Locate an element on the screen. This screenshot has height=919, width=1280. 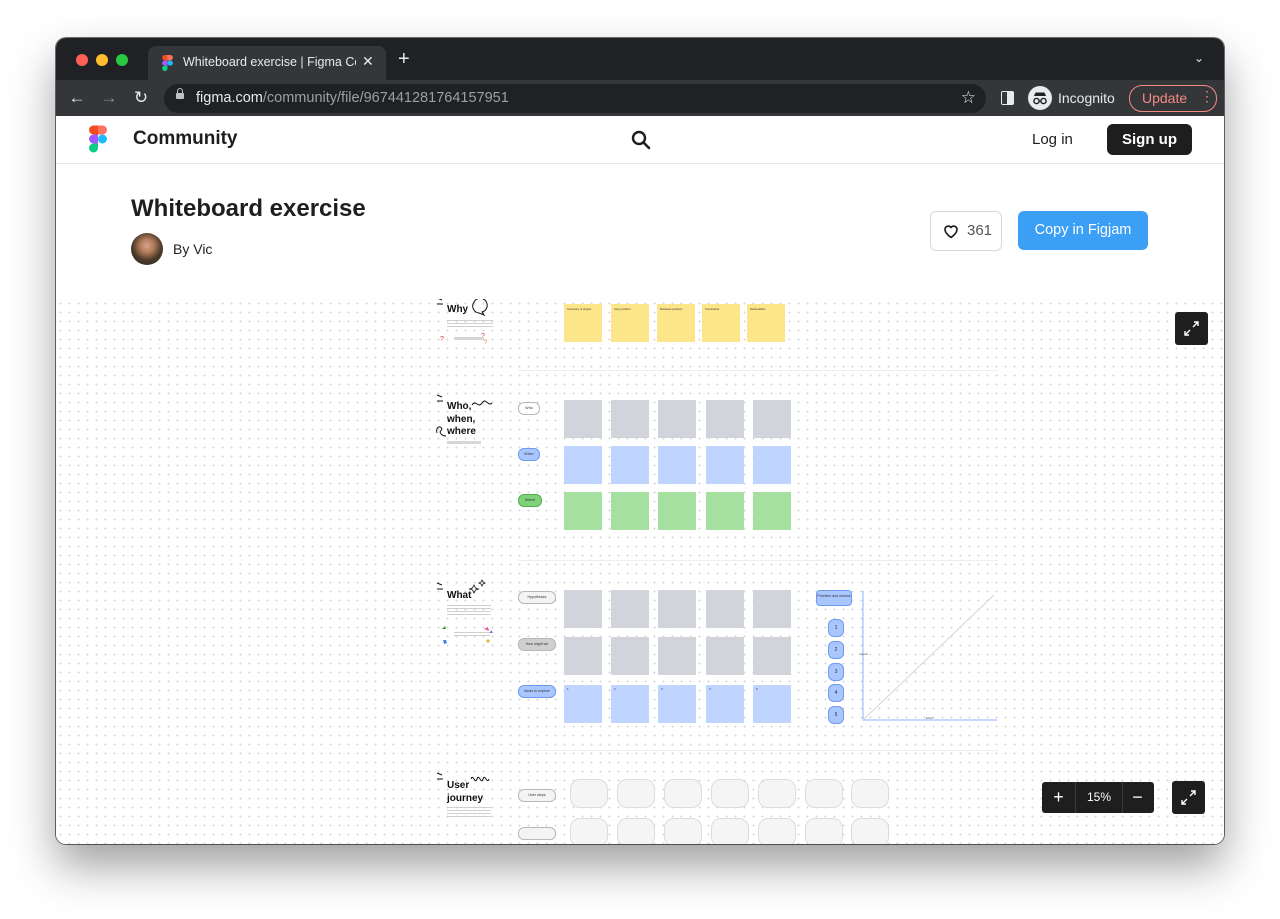
bookmark-star-icon: ☆ is located at coordinates (968, 98).